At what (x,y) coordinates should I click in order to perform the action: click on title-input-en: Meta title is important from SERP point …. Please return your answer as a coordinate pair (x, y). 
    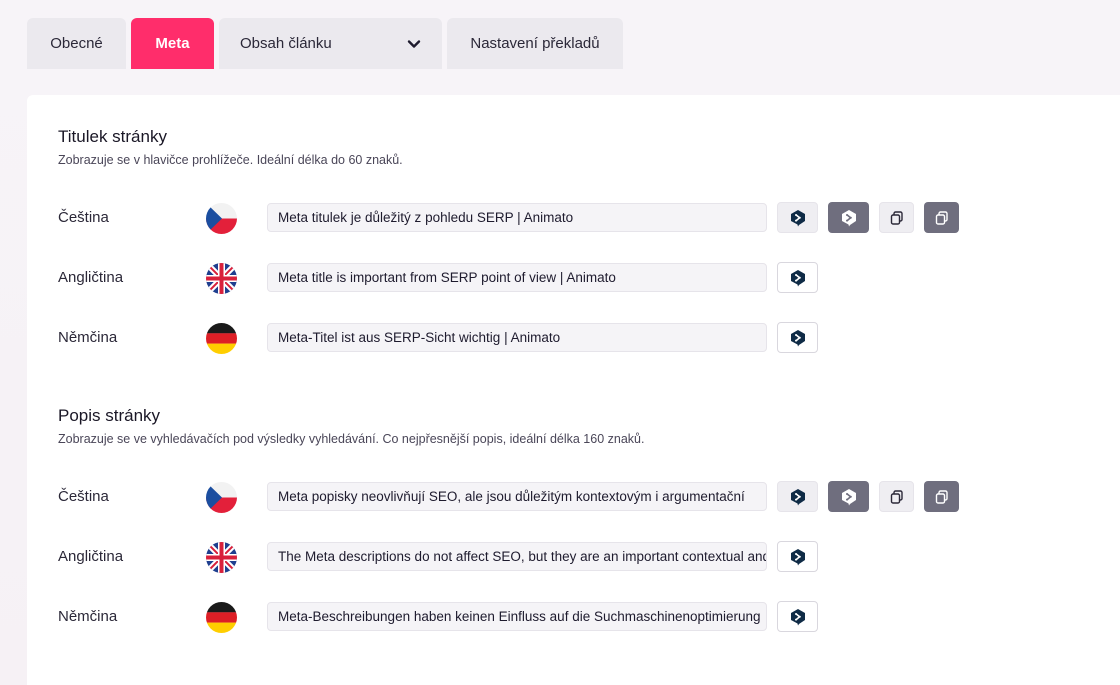
    Looking at the image, I should click on (517, 277).